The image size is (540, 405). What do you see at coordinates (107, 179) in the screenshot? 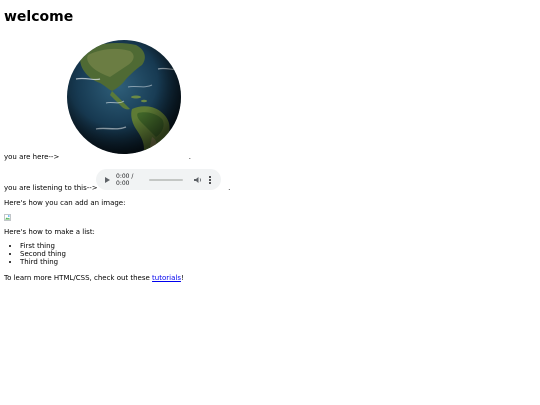
I see `play-icon` at bounding box center [107, 179].